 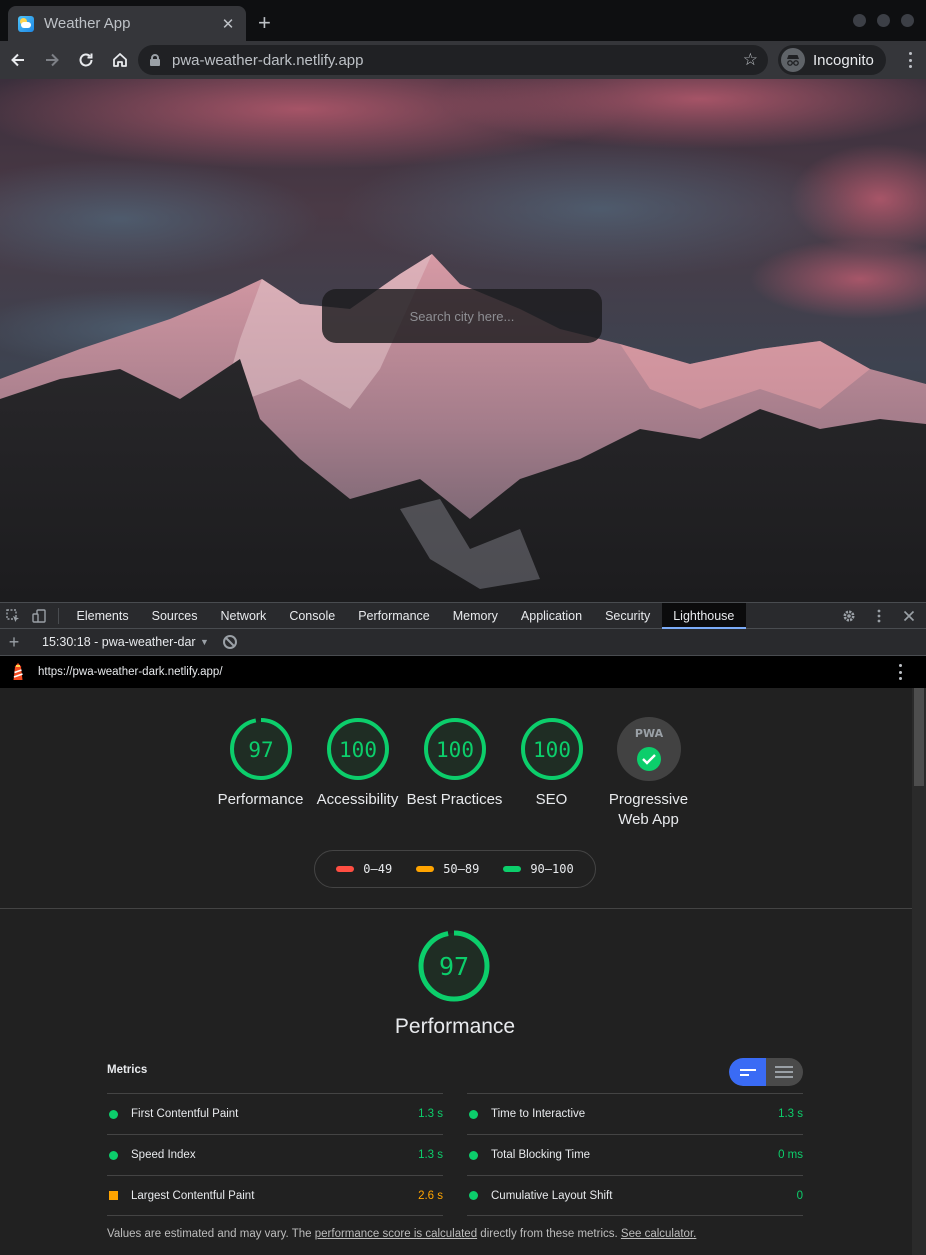 What do you see at coordinates (357, 763) in the screenshot?
I see `gauge-accessibility: 100 Accessibility` at bounding box center [357, 763].